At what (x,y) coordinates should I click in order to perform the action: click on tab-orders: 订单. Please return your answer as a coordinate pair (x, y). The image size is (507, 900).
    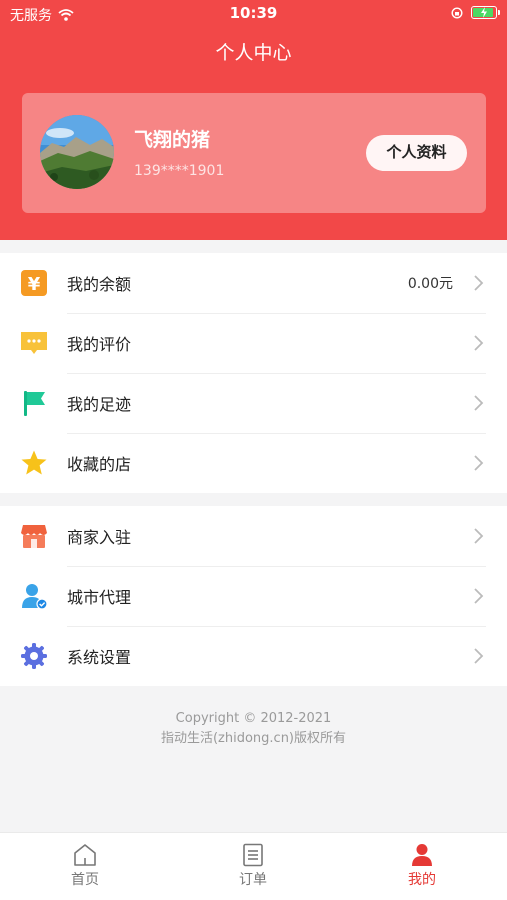
    Looking at the image, I should click on (253, 866).